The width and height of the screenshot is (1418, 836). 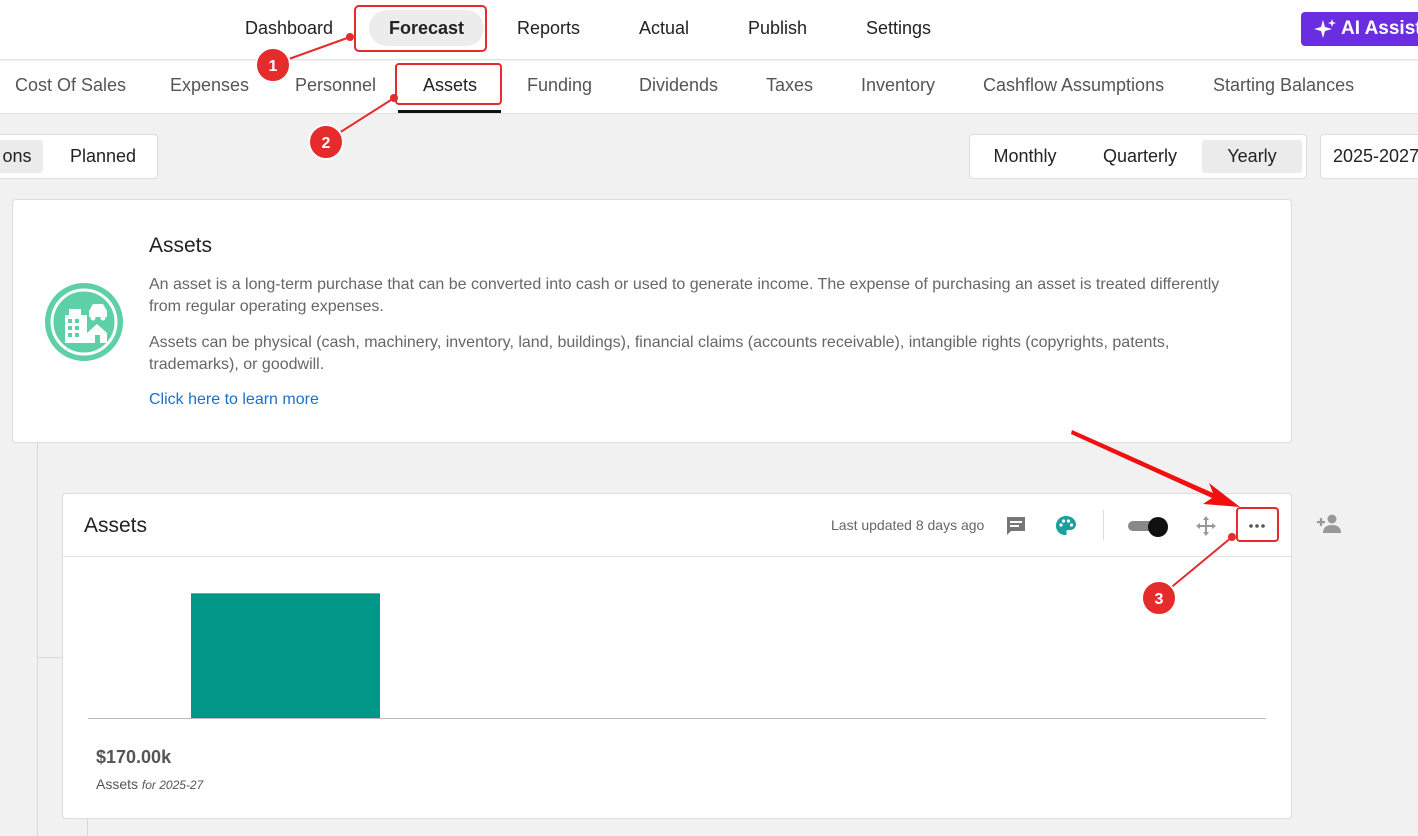 I want to click on active-tab-indicator, so click(x=449, y=111).